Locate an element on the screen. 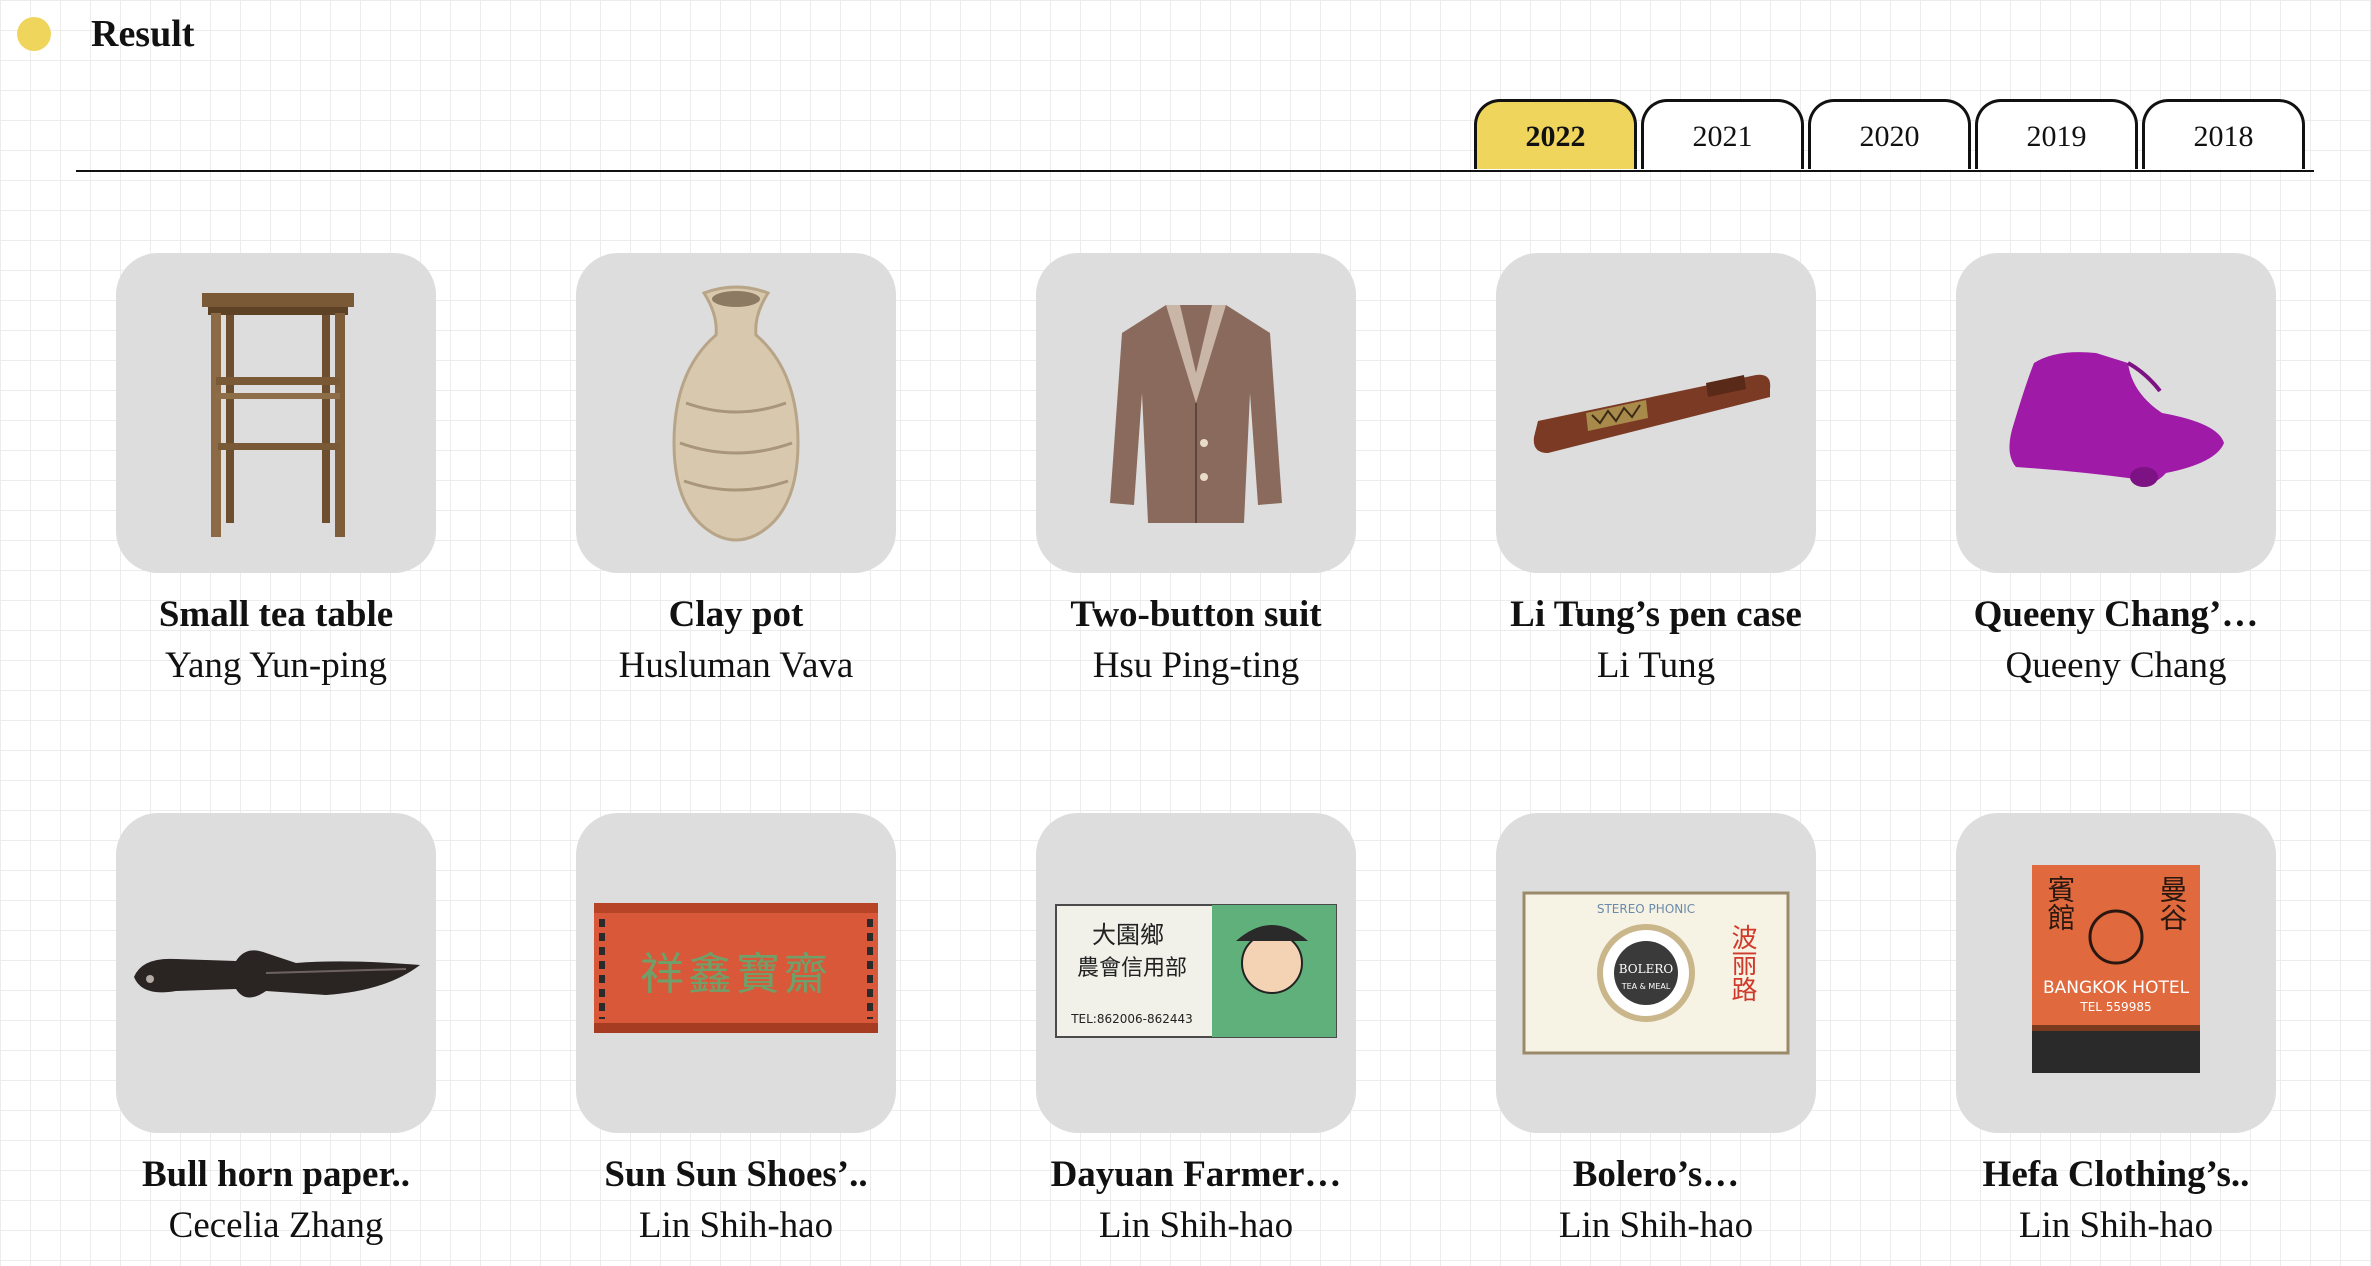  item-title: Sun Sun Shoes’.. is located at coordinates (736, 1174).